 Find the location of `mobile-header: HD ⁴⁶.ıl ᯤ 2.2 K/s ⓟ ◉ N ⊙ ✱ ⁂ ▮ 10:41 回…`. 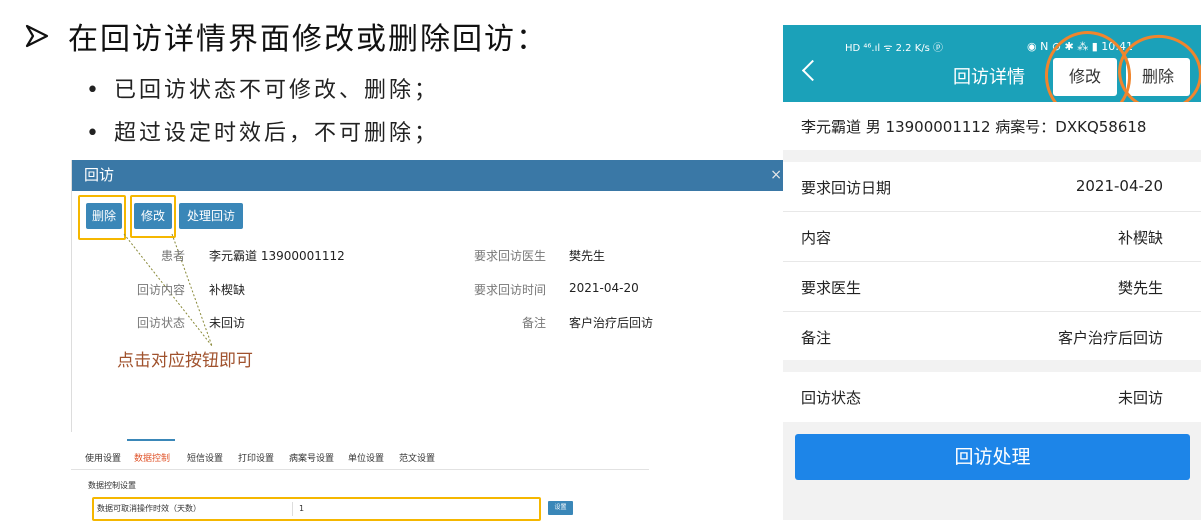

mobile-header: HD ⁴⁶.ıl ᯤ 2.2 K/s ⓟ ◉ N ⊙ ✱ ⁂ ▮ 10:41 回… is located at coordinates (992, 76).